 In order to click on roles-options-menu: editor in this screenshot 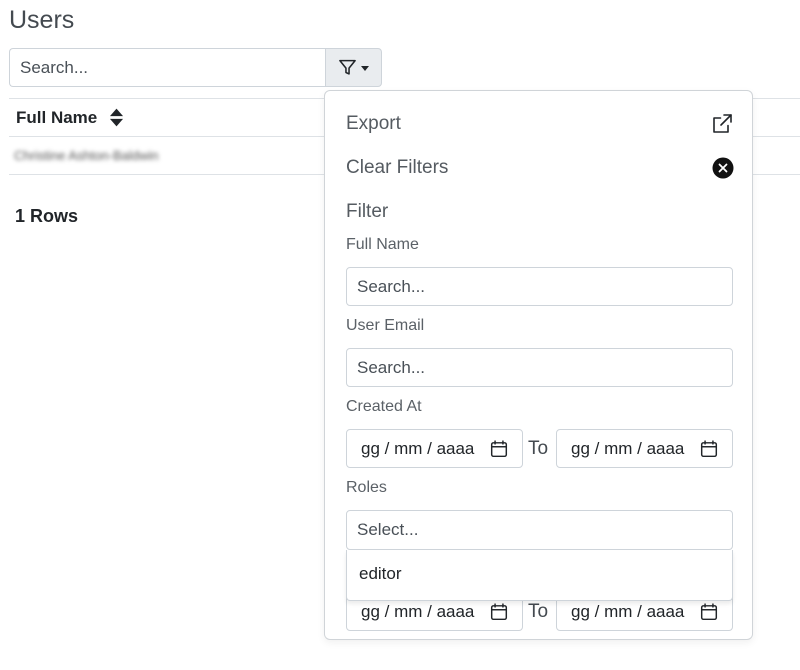, I will do `click(539, 575)`.